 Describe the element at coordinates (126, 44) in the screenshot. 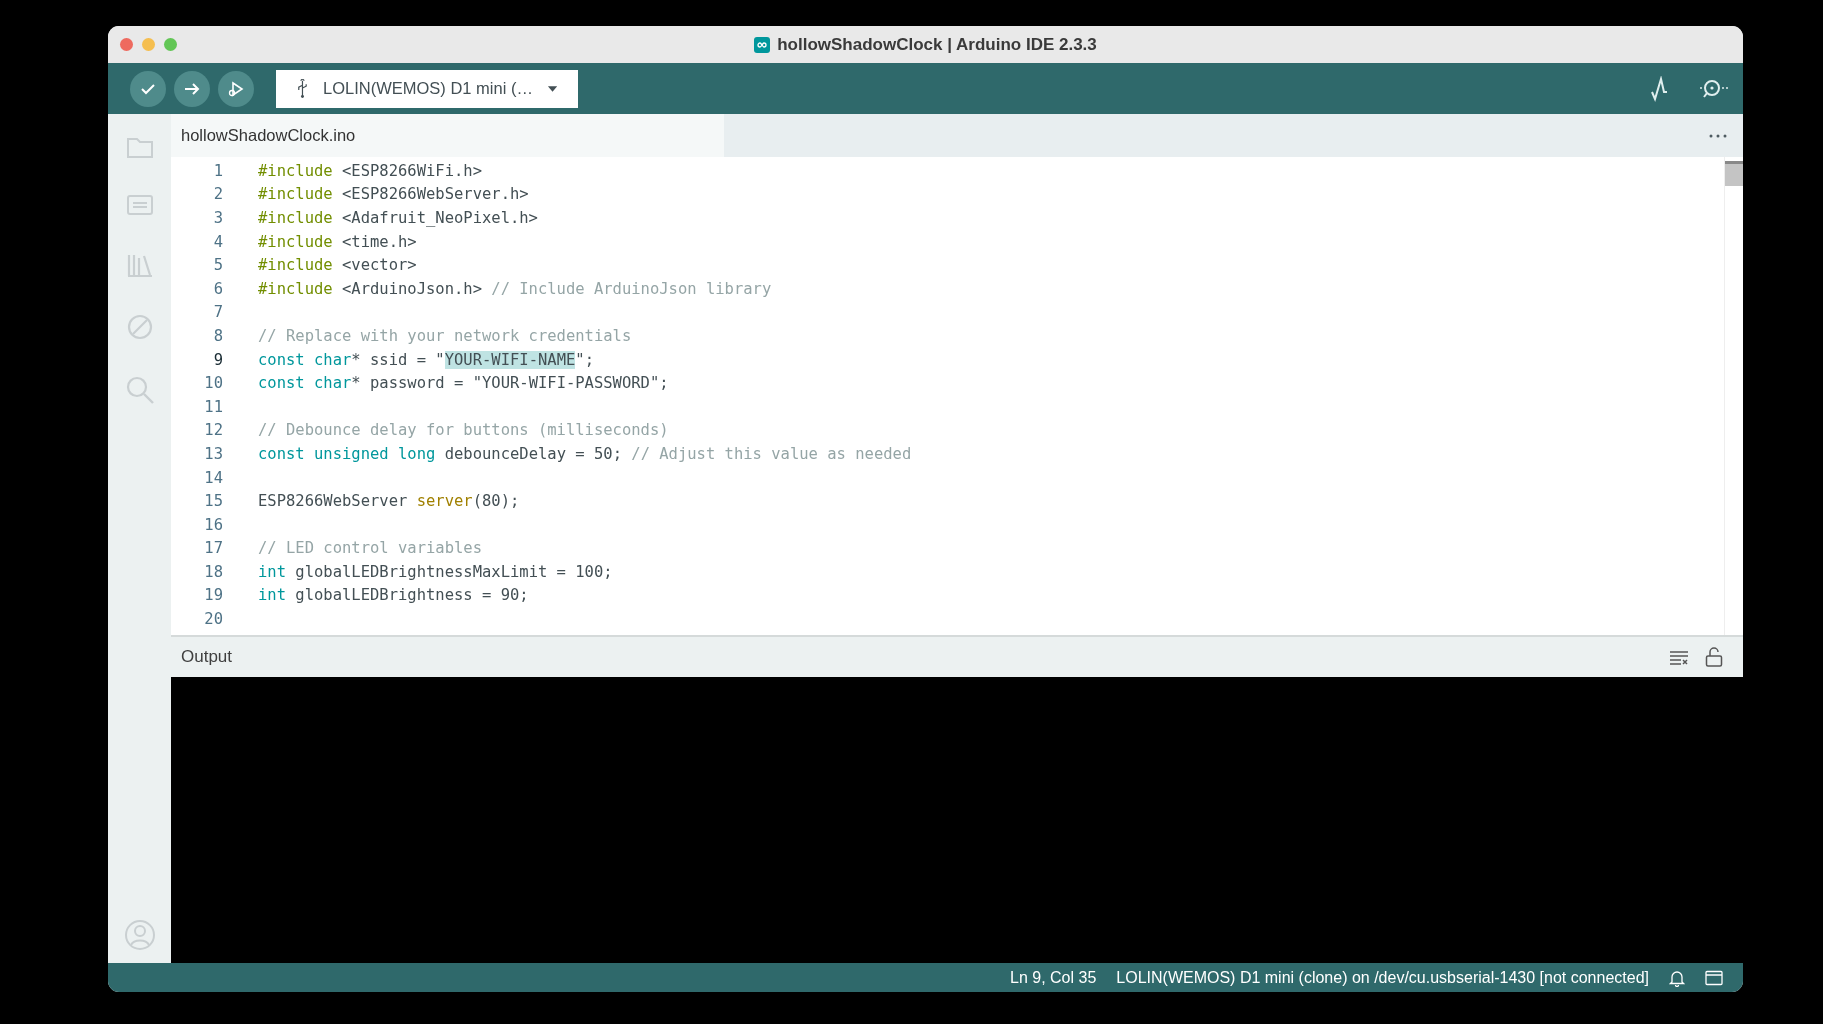

I see `close-button` at that location.